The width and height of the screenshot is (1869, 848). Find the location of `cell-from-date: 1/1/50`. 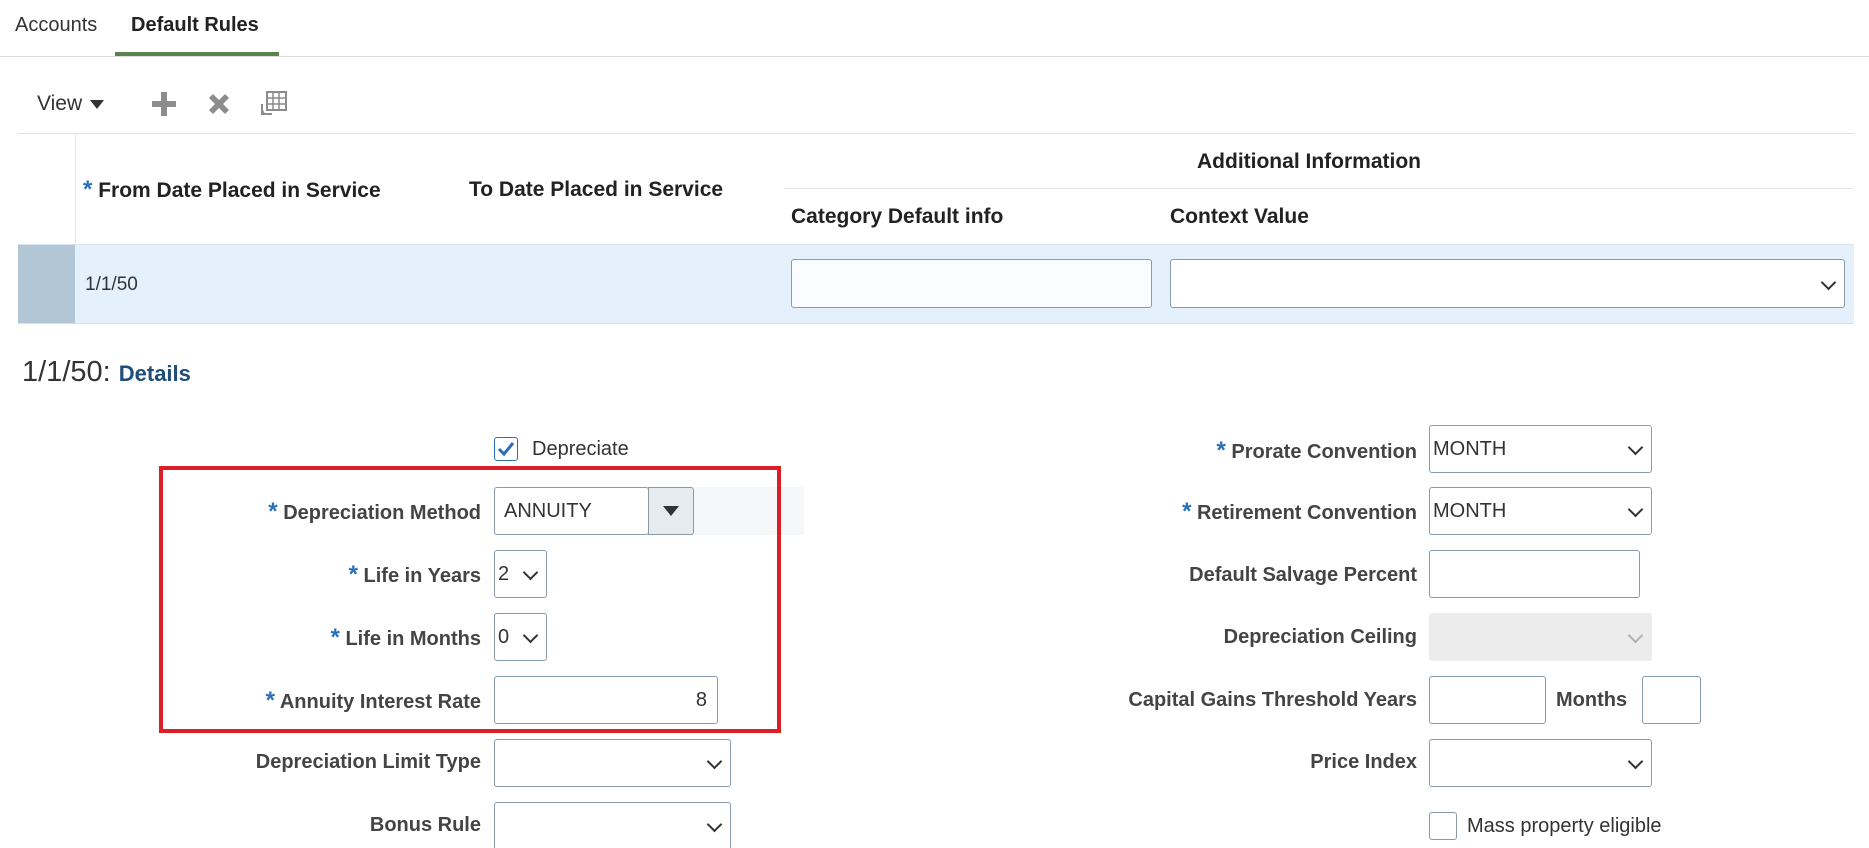

cell-from-date: 1/1/50 is located at coordinates (111, 284).